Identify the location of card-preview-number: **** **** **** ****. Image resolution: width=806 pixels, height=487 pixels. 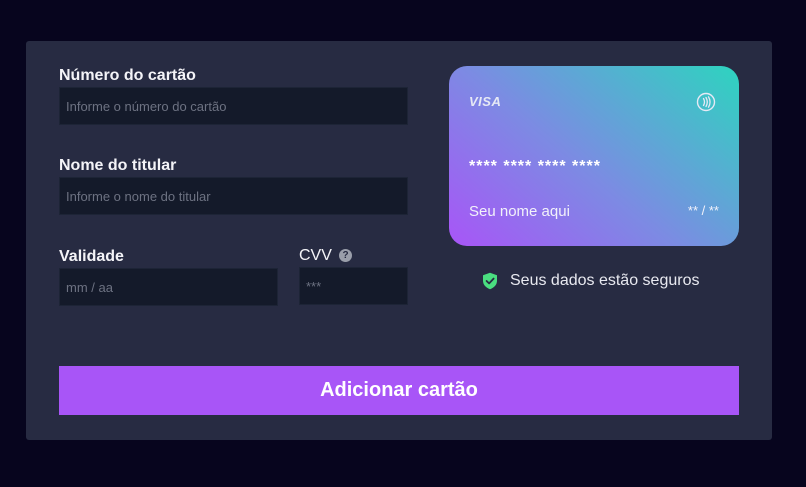
(535, 166).